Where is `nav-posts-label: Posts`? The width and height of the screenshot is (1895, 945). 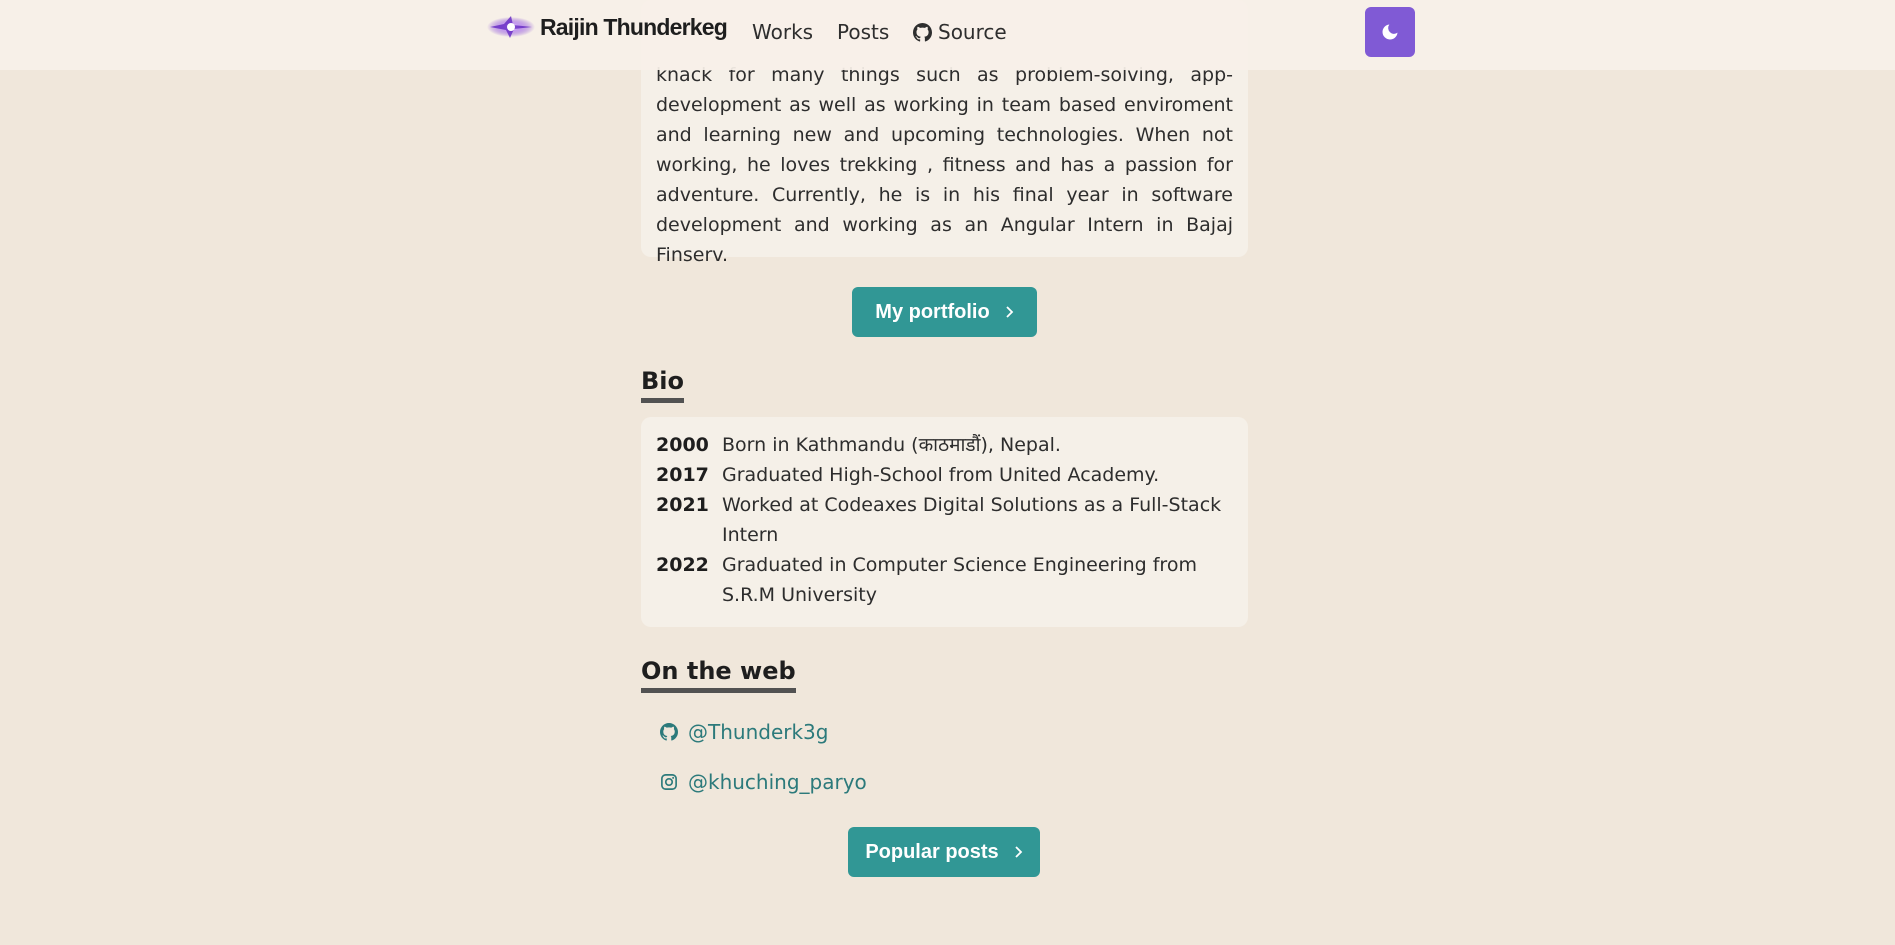
nav-posts-label: Posts is located at coordinates (863, 32).